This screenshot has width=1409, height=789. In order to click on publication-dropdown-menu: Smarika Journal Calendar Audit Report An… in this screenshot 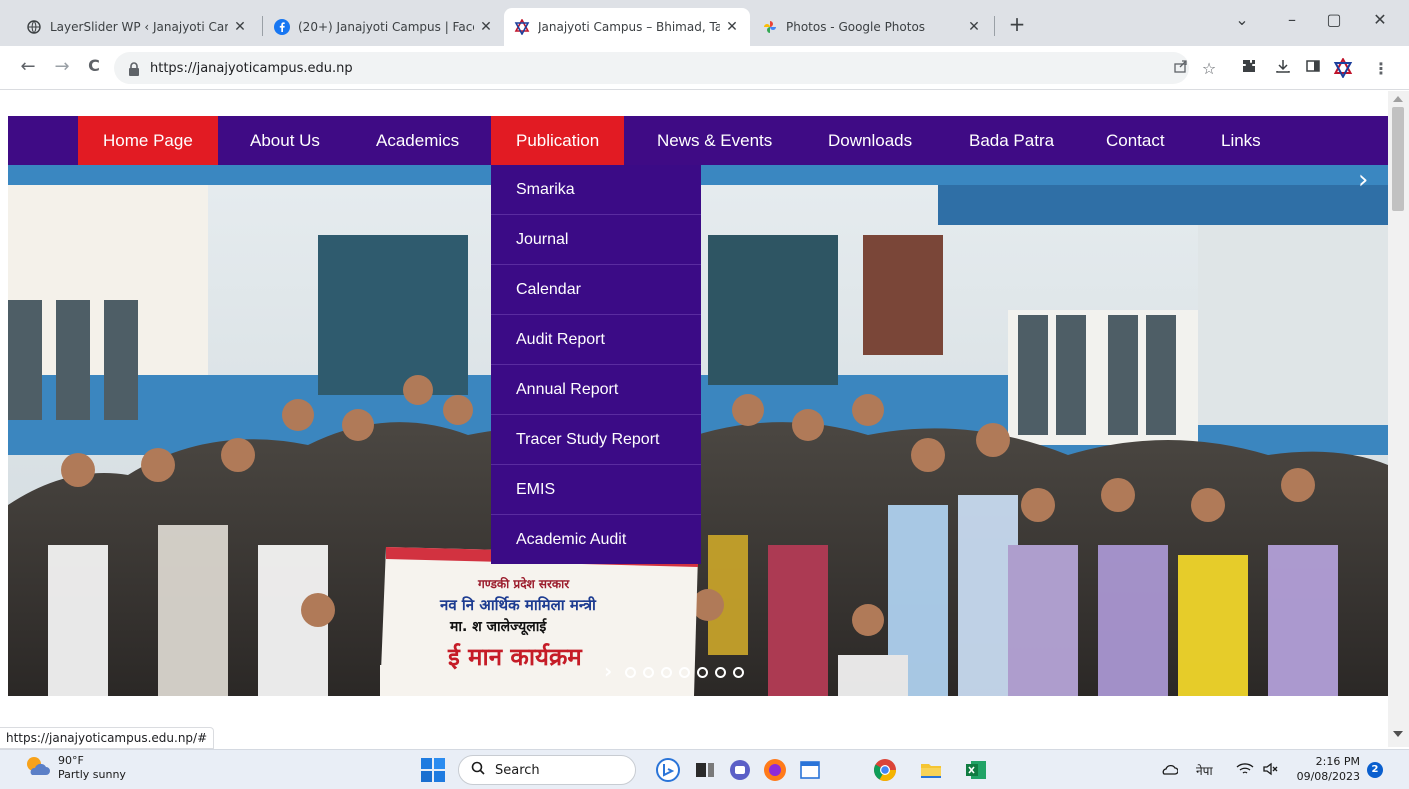, I will do `click(596, 364)`.